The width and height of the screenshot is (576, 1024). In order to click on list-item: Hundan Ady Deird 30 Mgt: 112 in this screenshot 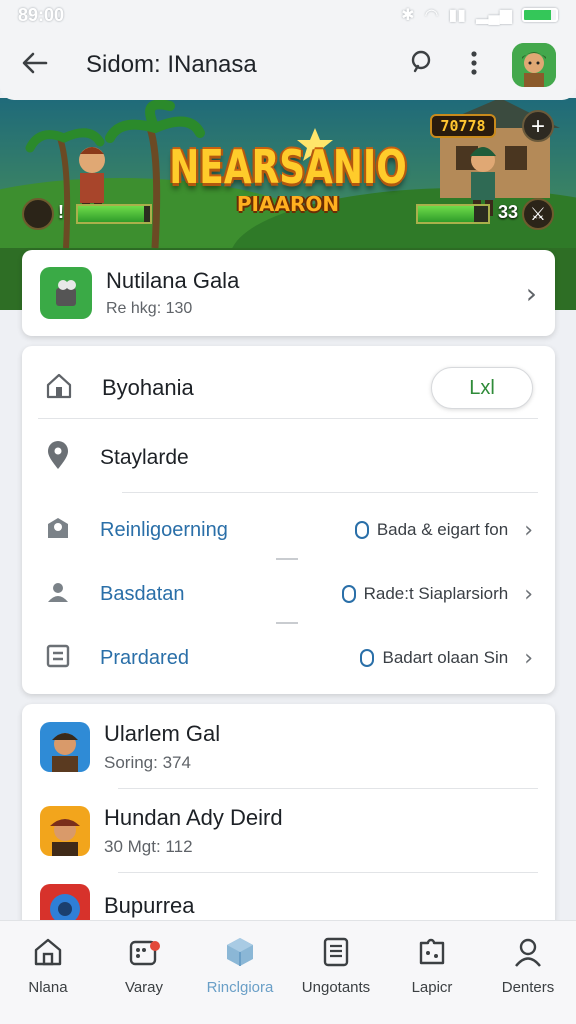, I will do `click(288, 831)`.